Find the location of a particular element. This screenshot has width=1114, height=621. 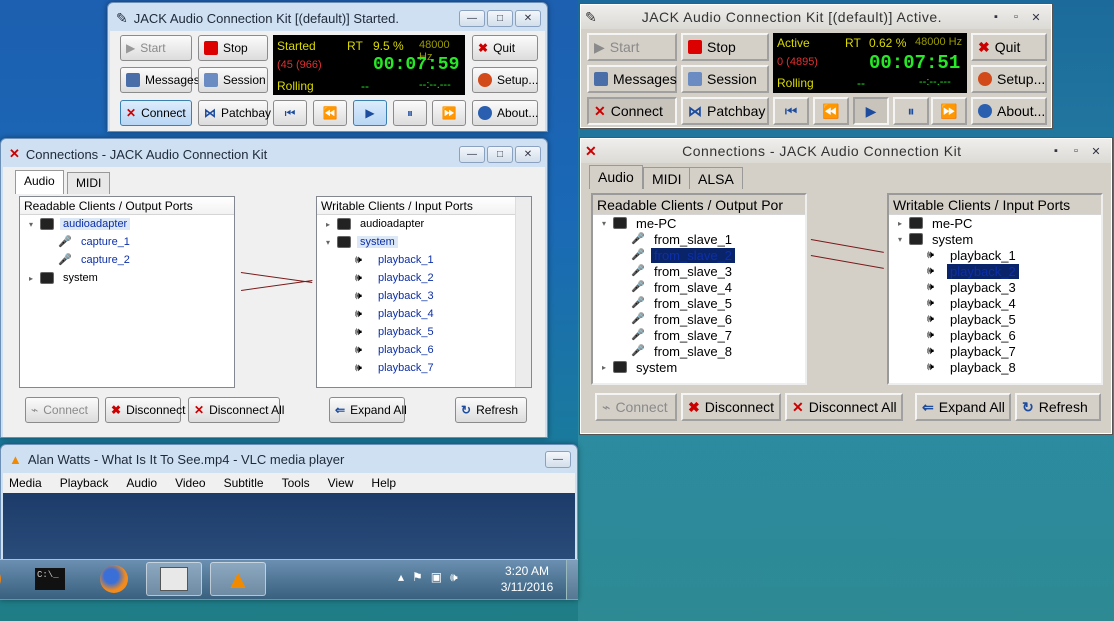

tab-audio: Audio is located at coordinates (616, 177).